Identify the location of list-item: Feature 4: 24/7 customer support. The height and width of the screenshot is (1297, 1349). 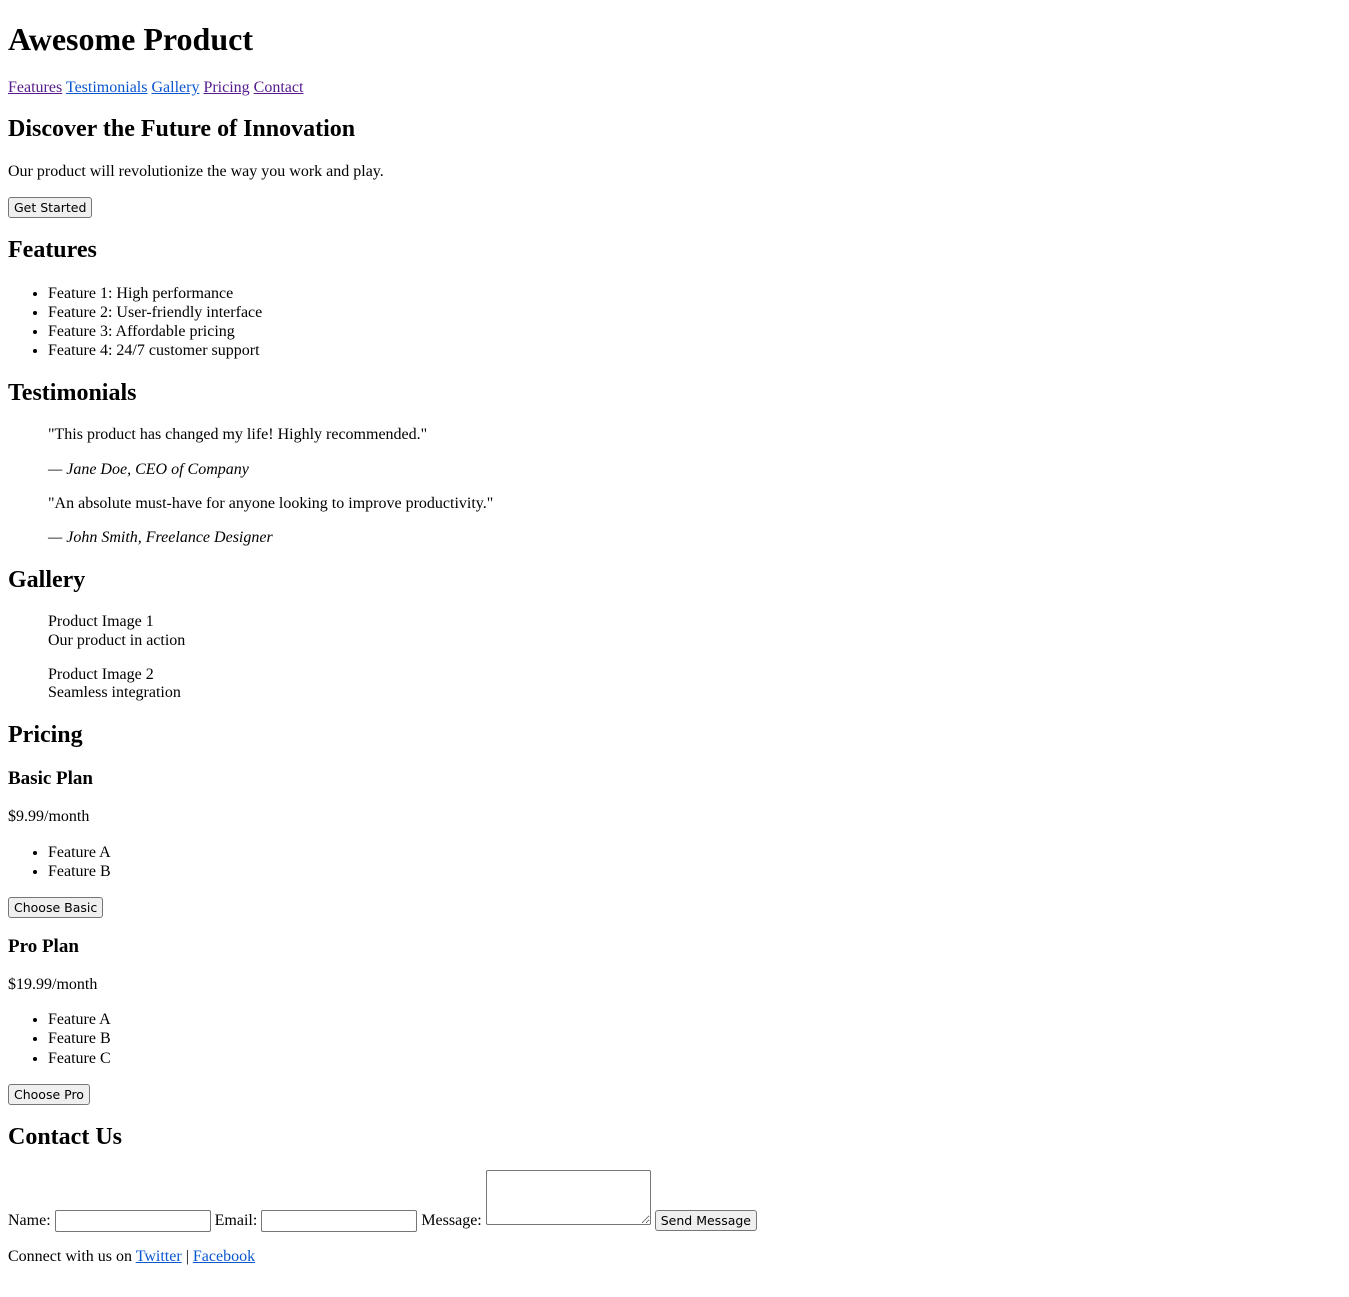
(694, 350).